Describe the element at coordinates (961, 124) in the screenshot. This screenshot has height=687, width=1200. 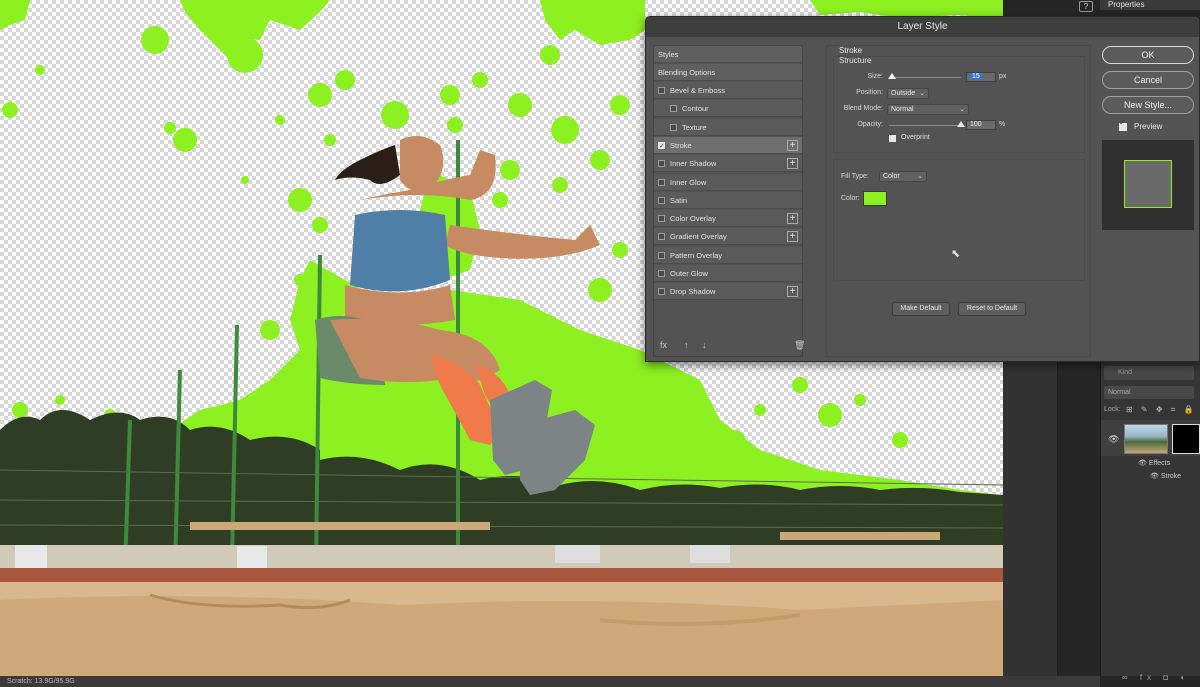
I see `opacity-slider-knob` at that location.